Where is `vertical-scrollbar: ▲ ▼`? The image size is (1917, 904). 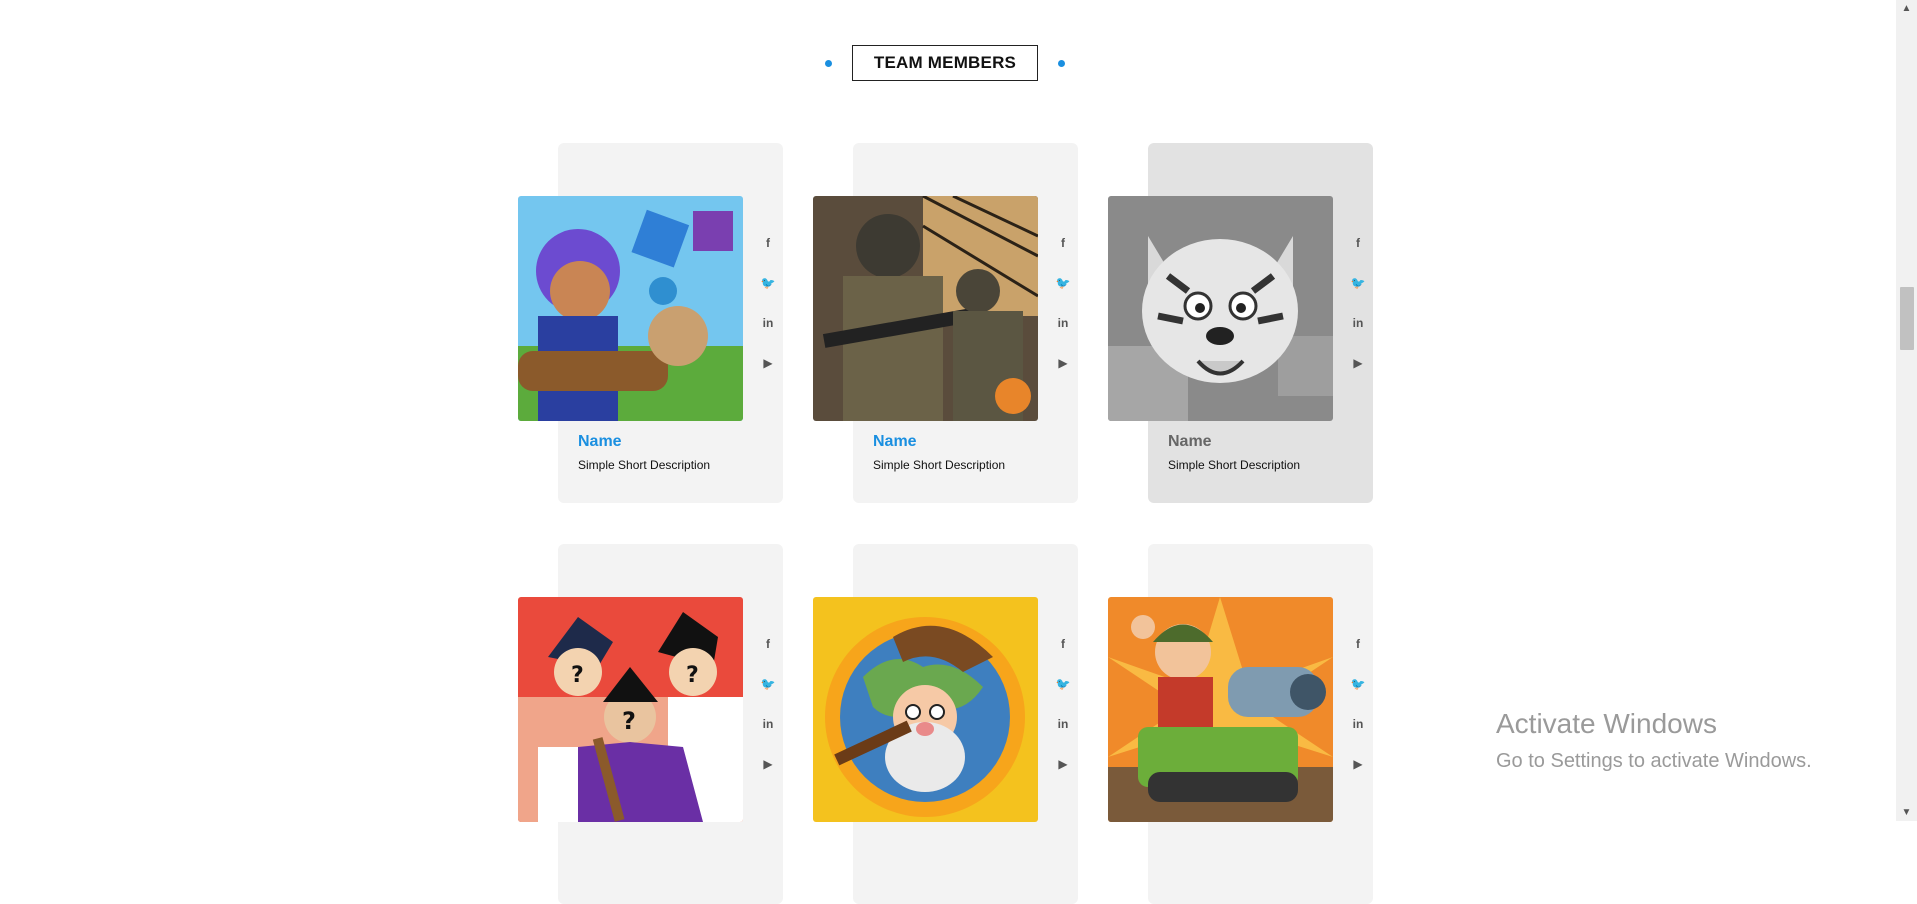 vertical-scrollbar: ▲ ▼ is located at coordinates (1906, 410).